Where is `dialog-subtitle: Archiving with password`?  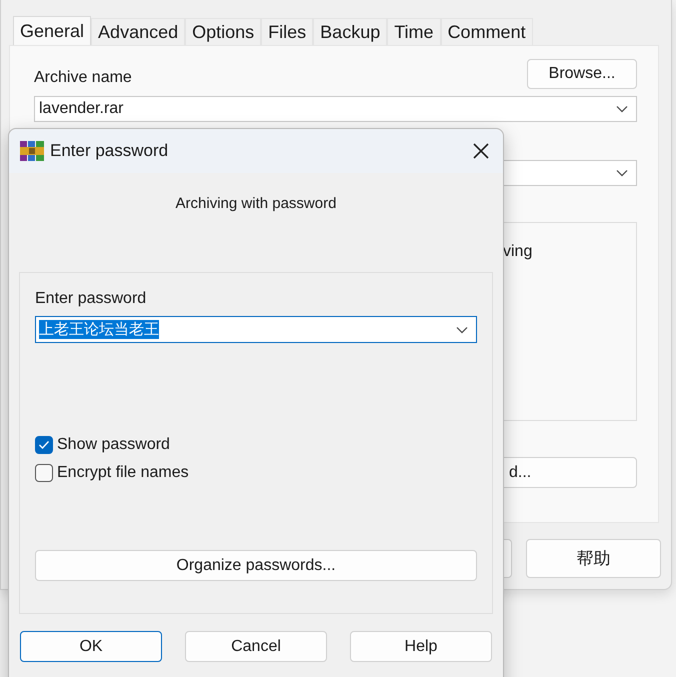
dialog-subtitle: Archiving with password is located at coordinates (256, 204).